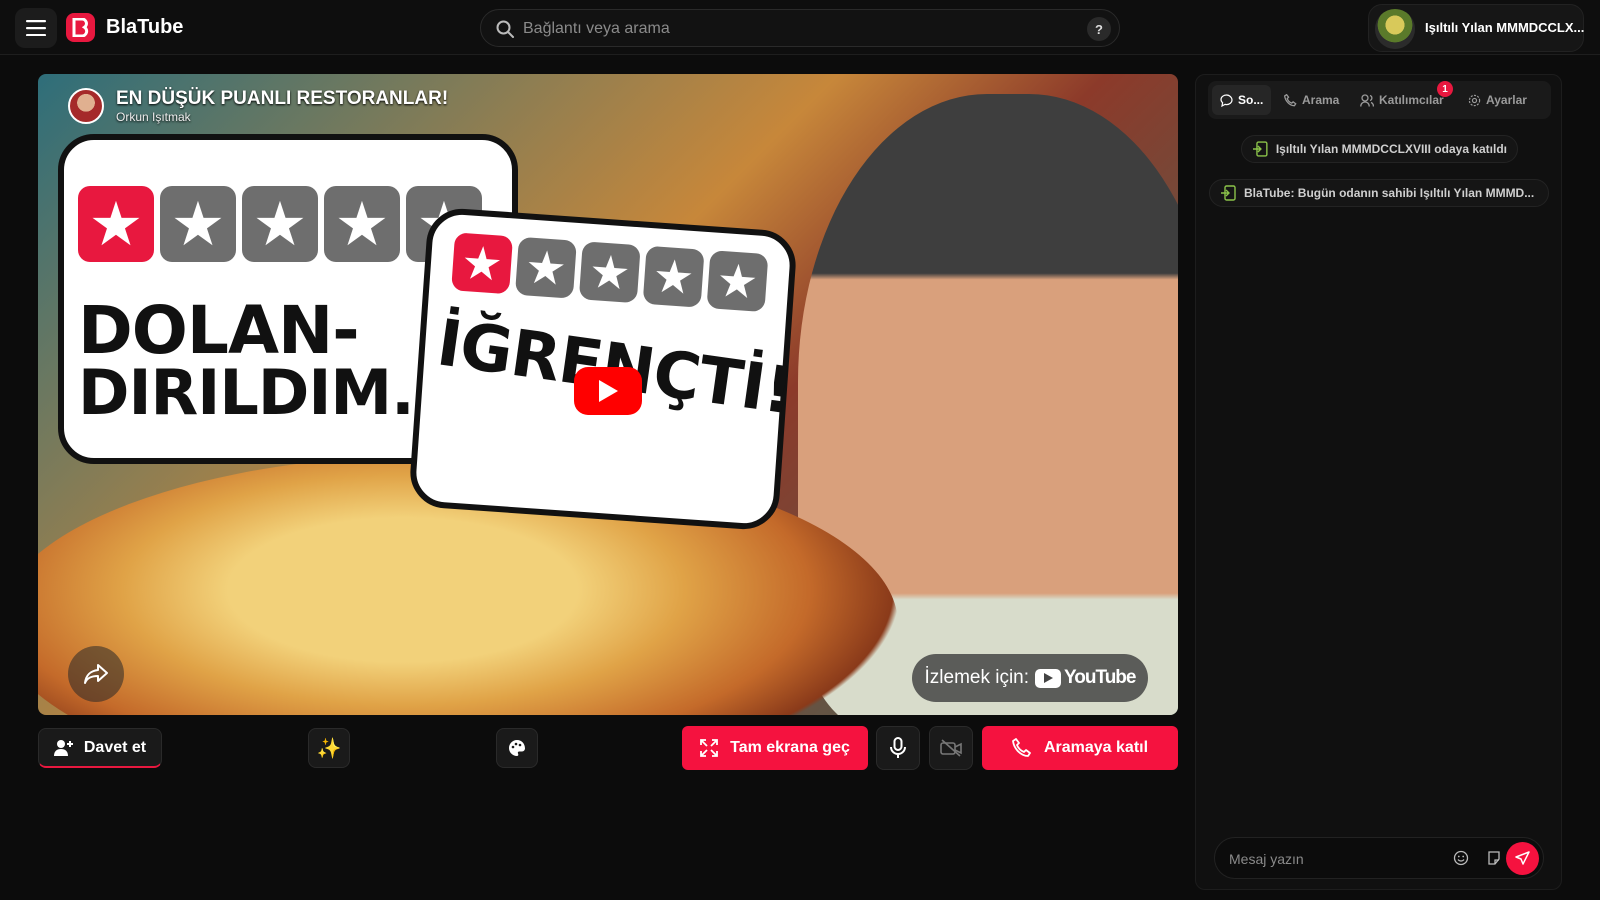 The width and height of the screenshot is (1600, 900). I want to click on play-icon, so click(608, 391).